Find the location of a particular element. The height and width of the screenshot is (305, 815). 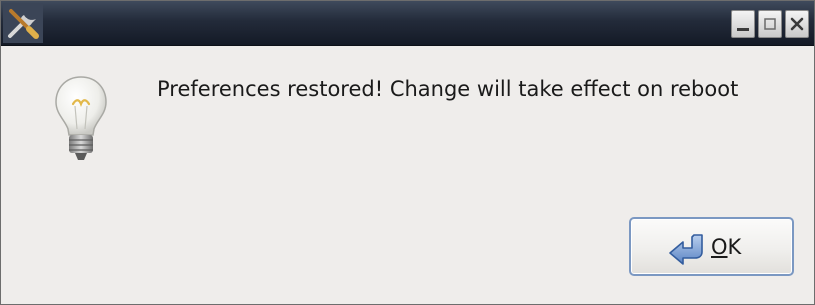

lightbulb-icon is located at coordinates (81, 118).